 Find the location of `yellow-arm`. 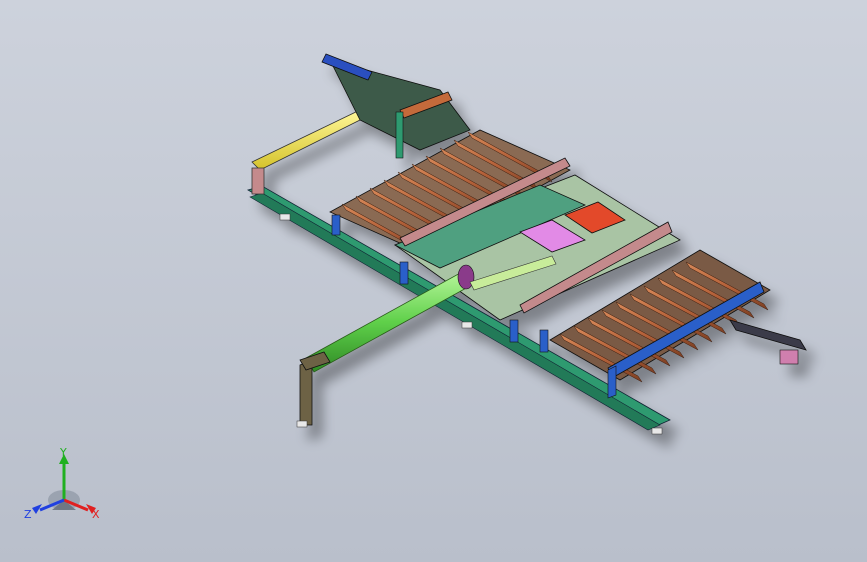

yellow-arm is located at coordinates (310, 140).